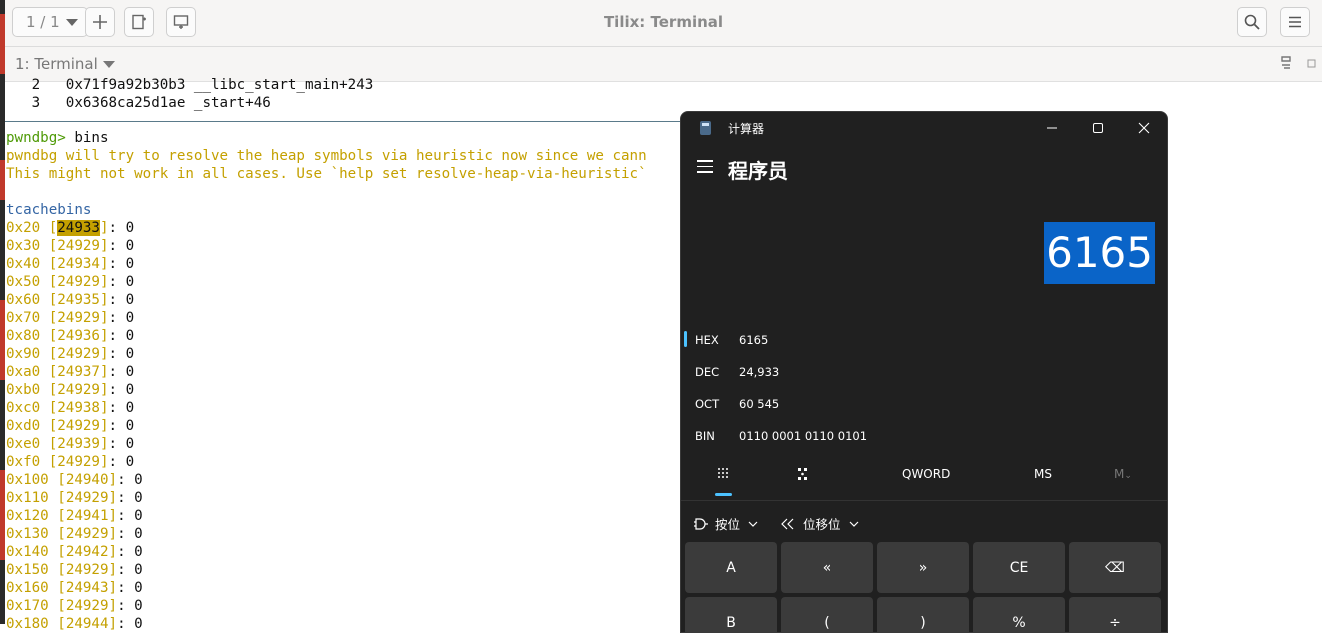 The image size is (1322, 633). Describe the element at coordinates (1019, 614) in the screenshot. I see `key-modulo: %` at that location.